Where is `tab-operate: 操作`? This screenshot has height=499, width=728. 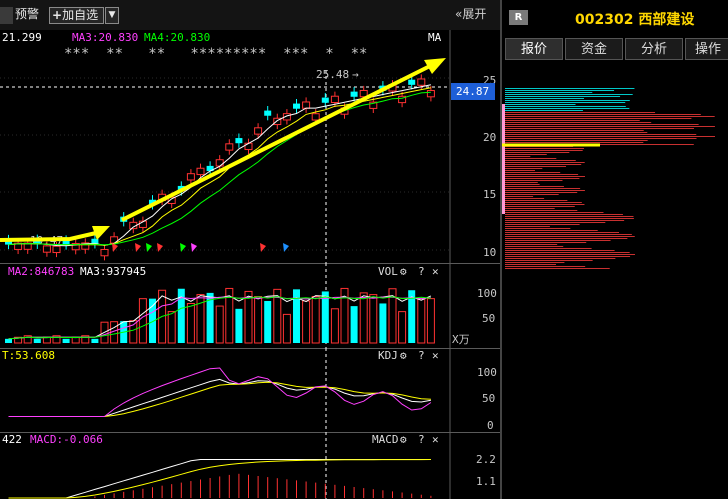
tab-operate: 操作 is located at coordinates (706, 49).